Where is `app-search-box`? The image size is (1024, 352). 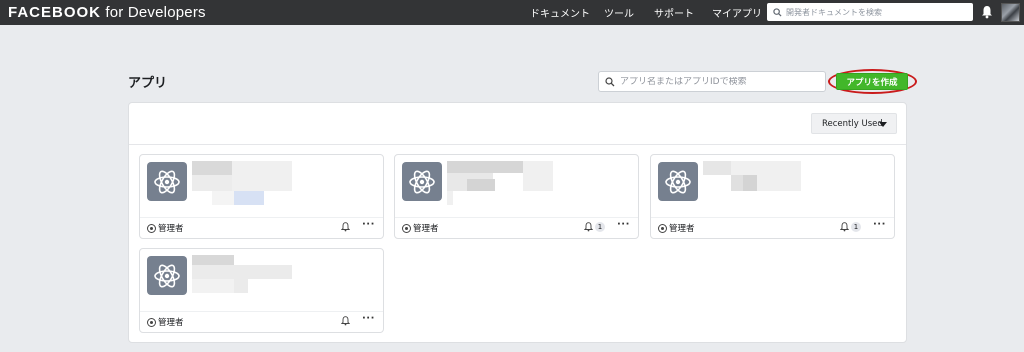
app-search-box is located at coordinates (712, 81).